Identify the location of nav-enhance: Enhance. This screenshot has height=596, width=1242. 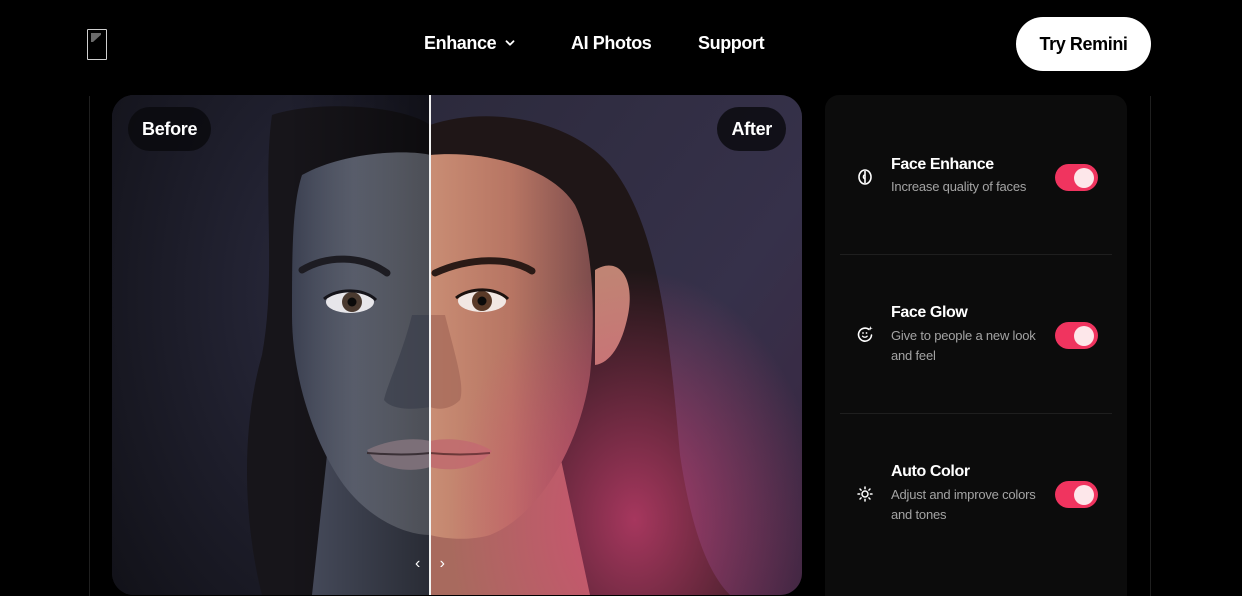
(469, 43).